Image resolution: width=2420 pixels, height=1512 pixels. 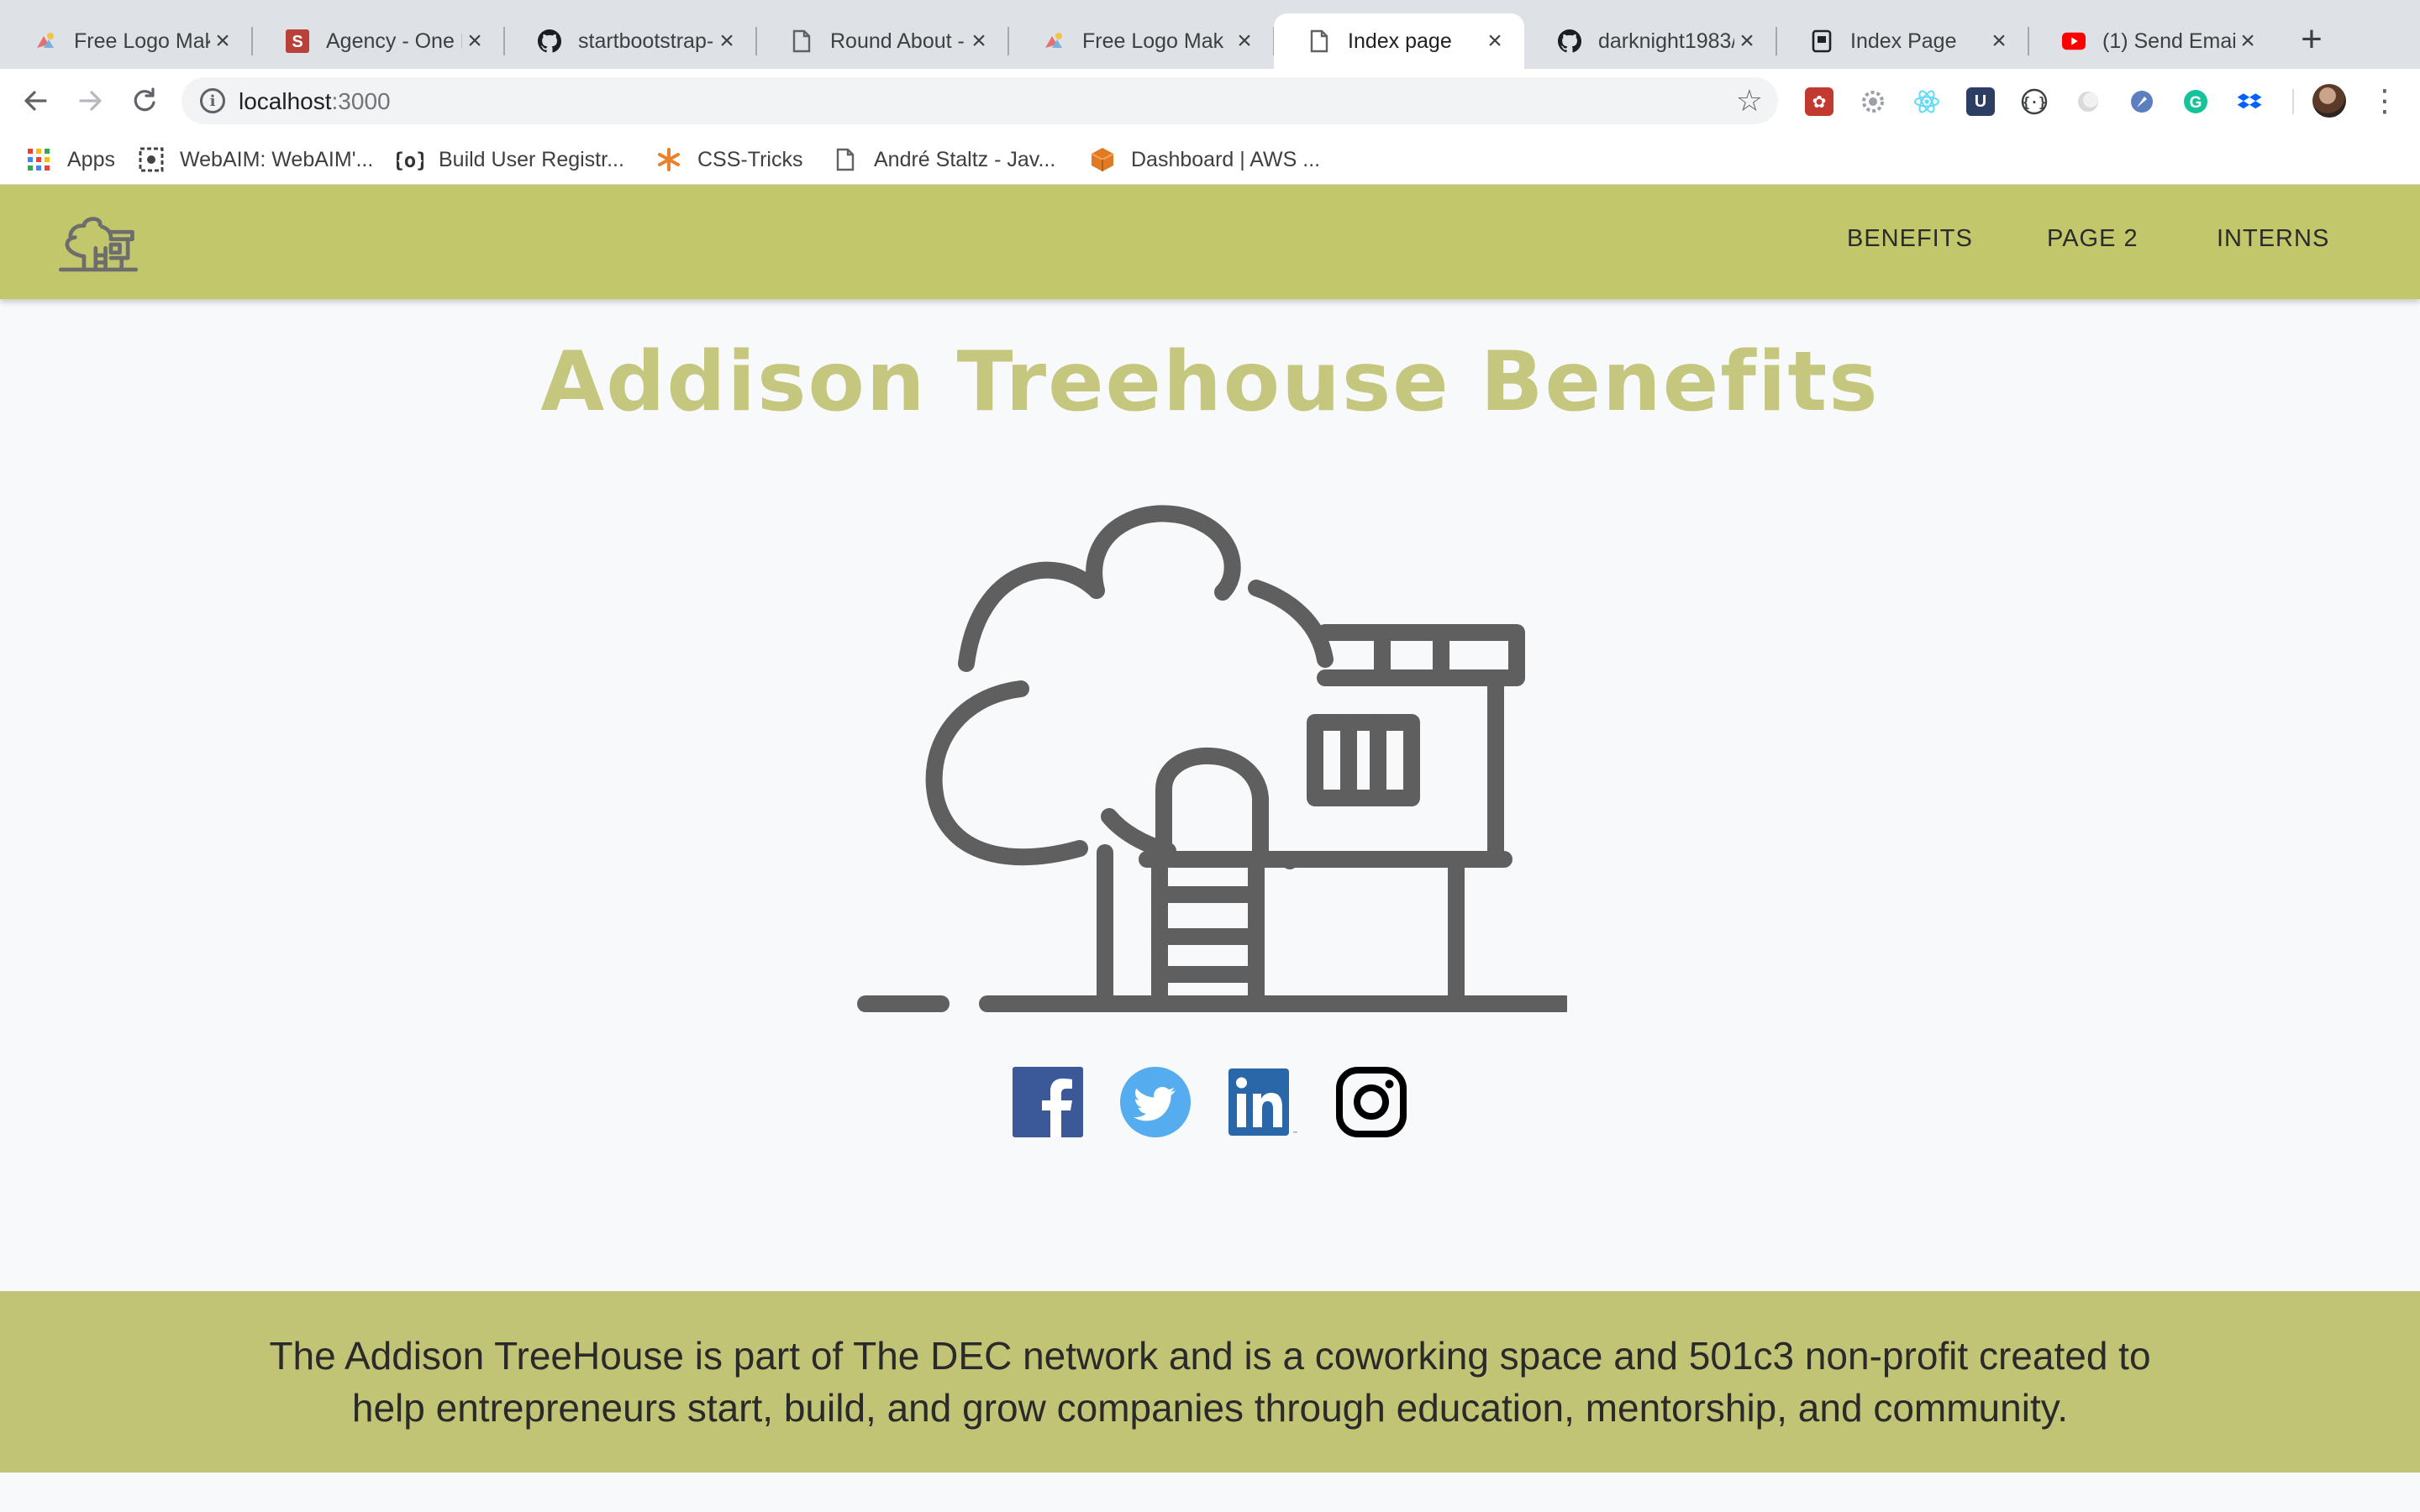 I want to click on s-square-icon: S, so click(x=298, y=41).